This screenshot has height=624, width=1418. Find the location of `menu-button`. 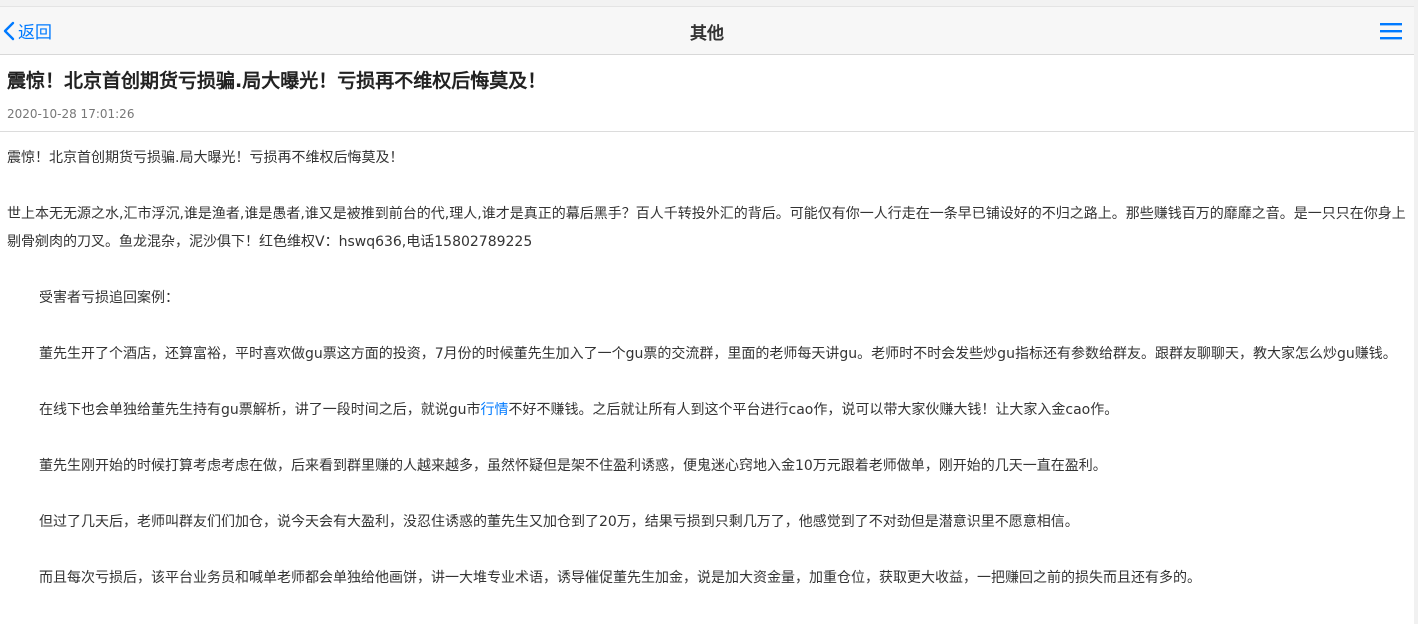

menu-button is located at coordinates (1391, 31).